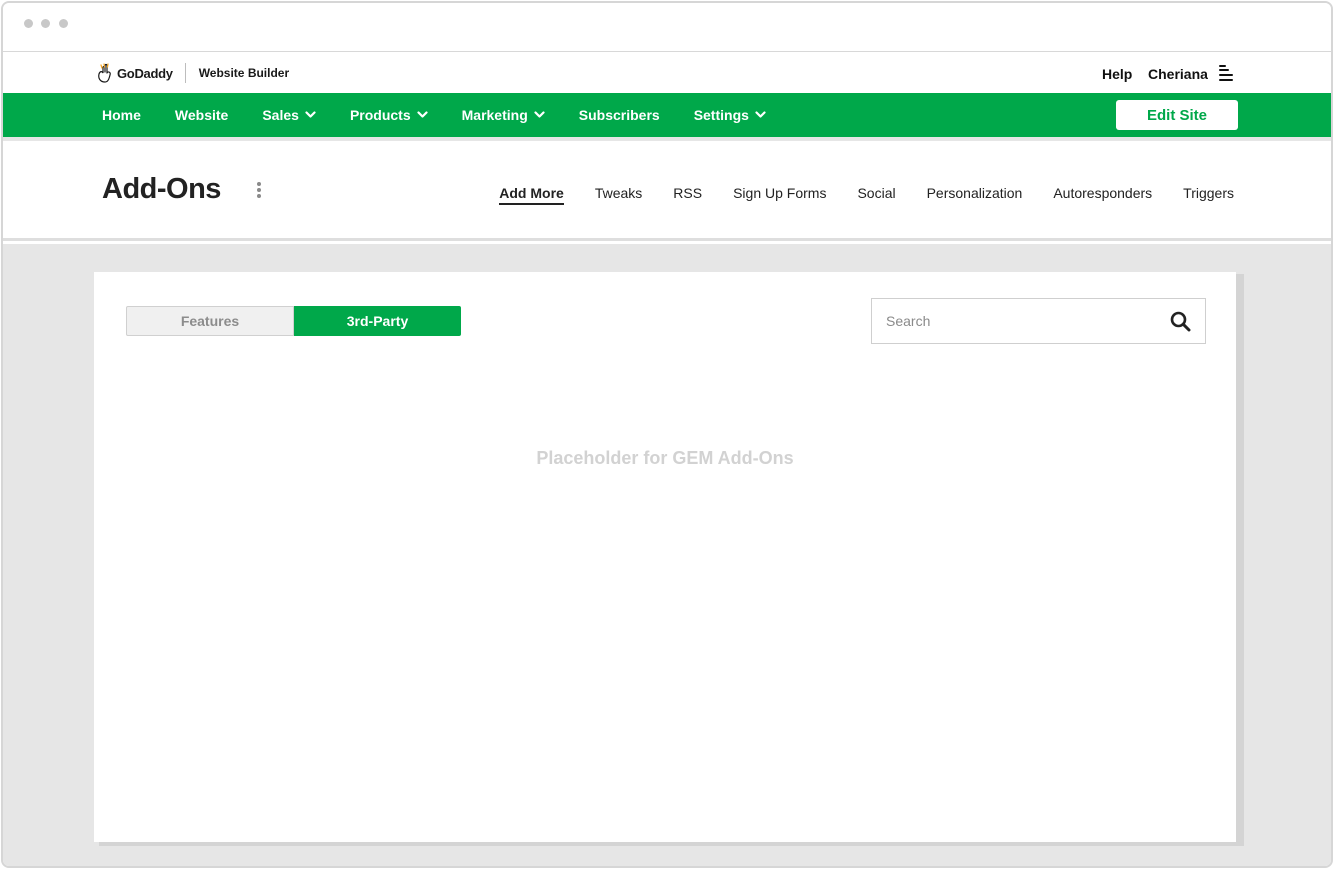 The image size is (1334, 869). Describe the element at coordinates (185, 73) in the screenshot. I see `logo-divider` at that location.